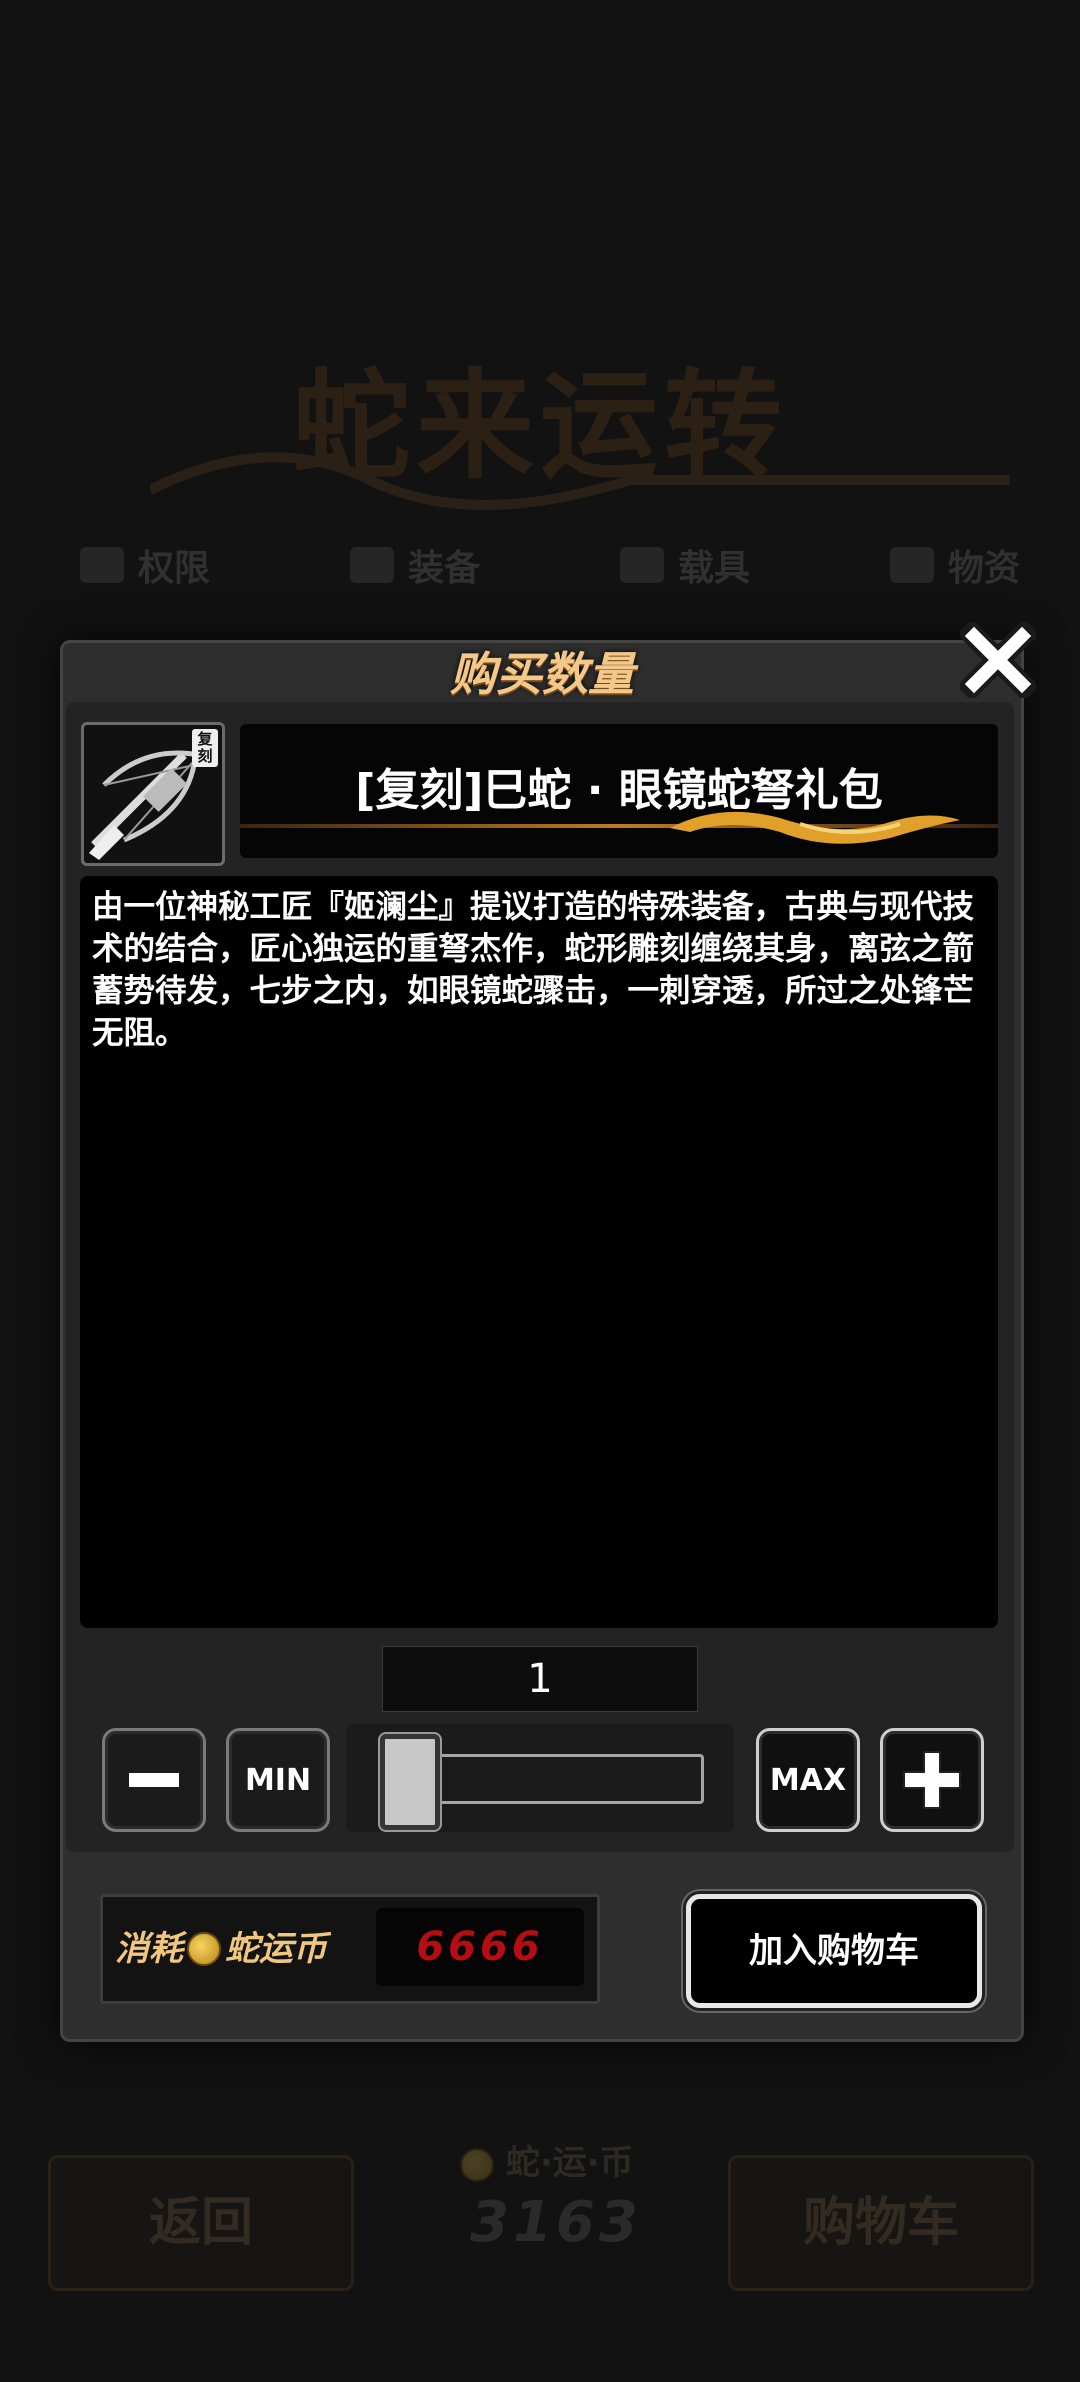 This screenshot has width=1080, height=2382. I want to click on minus-icon, so click(154, 1780).